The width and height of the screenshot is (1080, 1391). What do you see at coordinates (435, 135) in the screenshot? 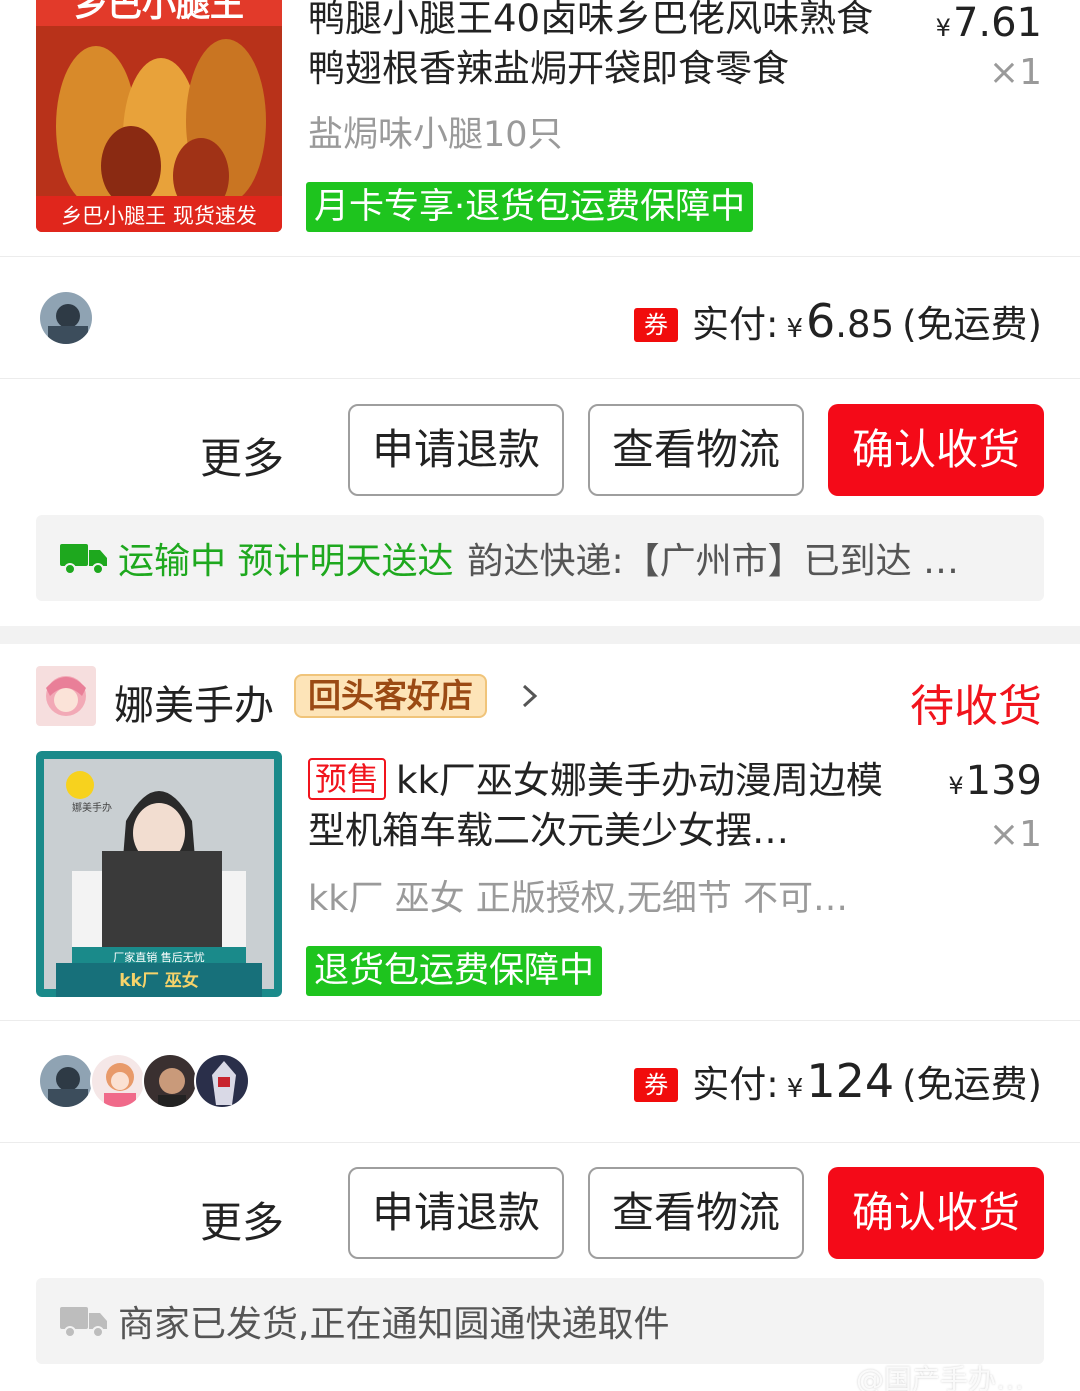
I see `product-spec: 盐焗味小腿10只` at bounding box center [435, 135].